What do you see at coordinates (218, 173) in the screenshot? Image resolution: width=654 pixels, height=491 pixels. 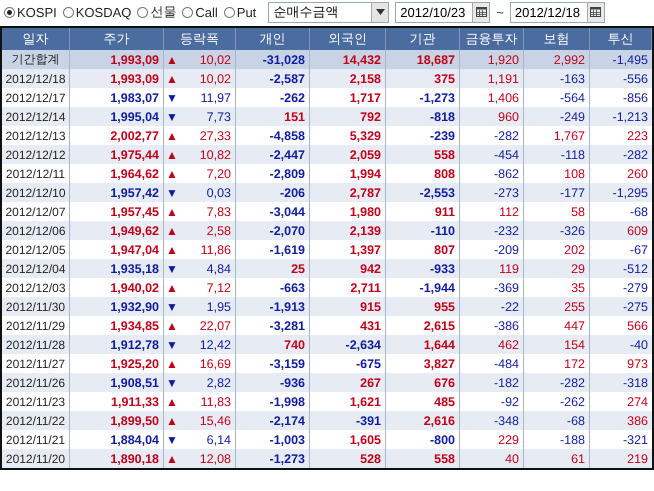 I see `change-value: 7,20` at bounding box center [218, 173].